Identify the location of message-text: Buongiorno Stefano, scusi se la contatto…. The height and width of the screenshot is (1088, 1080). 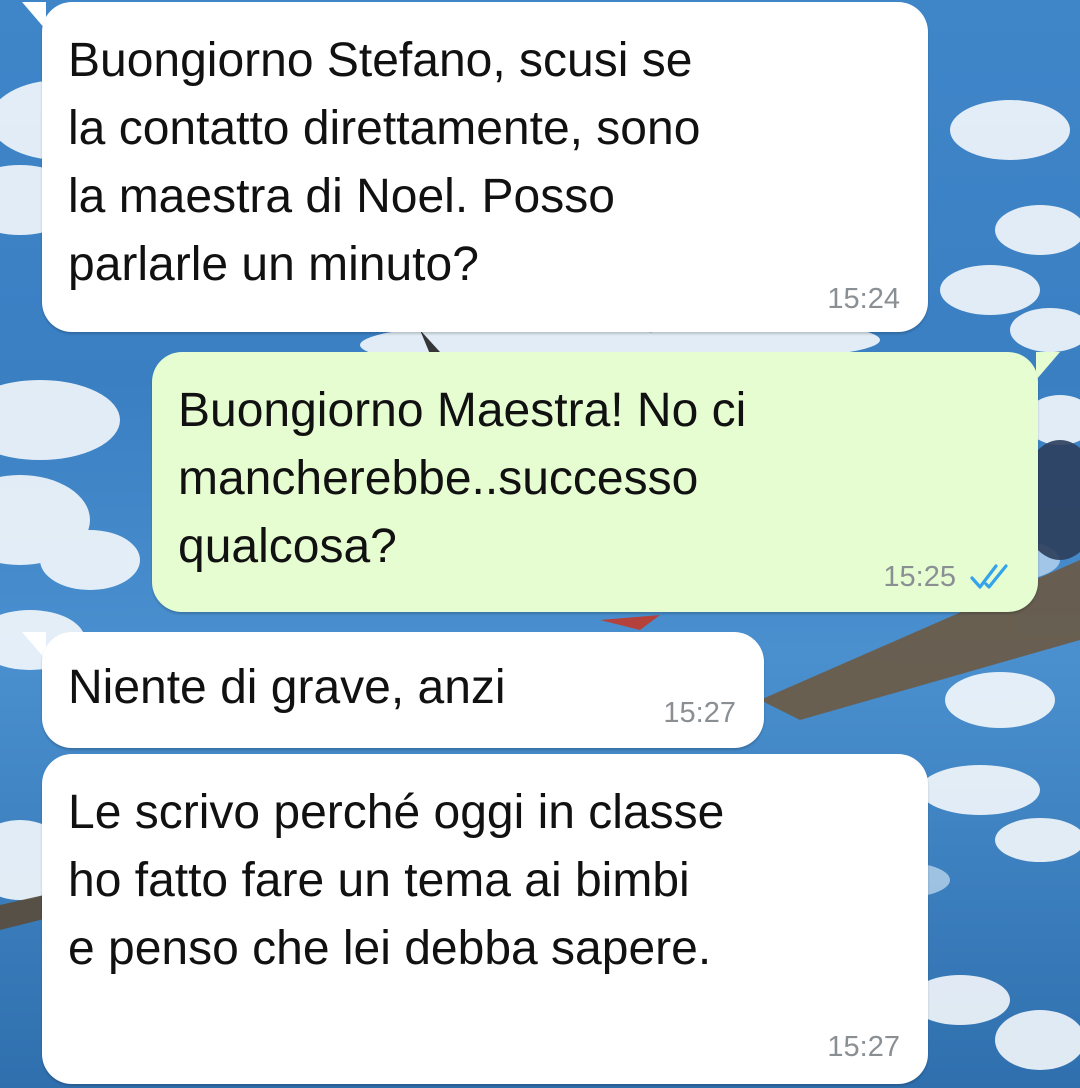
(384, 162).